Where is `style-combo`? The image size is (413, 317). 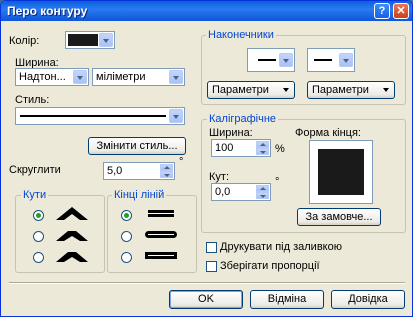 style-combo is located at coordinates (100, 116).